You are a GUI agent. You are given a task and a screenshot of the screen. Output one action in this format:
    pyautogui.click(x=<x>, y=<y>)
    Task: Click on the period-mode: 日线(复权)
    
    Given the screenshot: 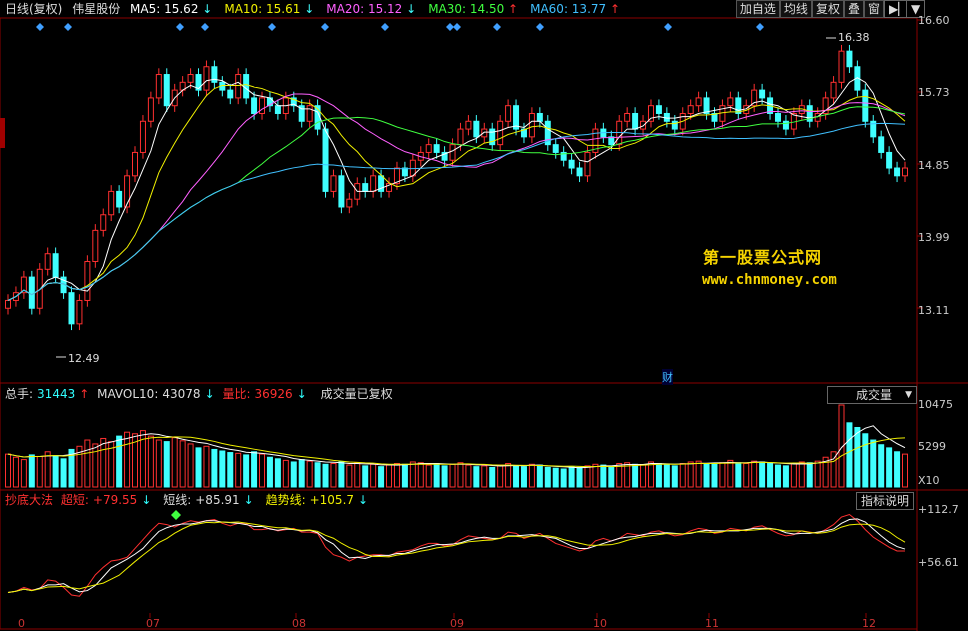 What is the action you would take?
    pyautogui.click(x=33, y=9)
    